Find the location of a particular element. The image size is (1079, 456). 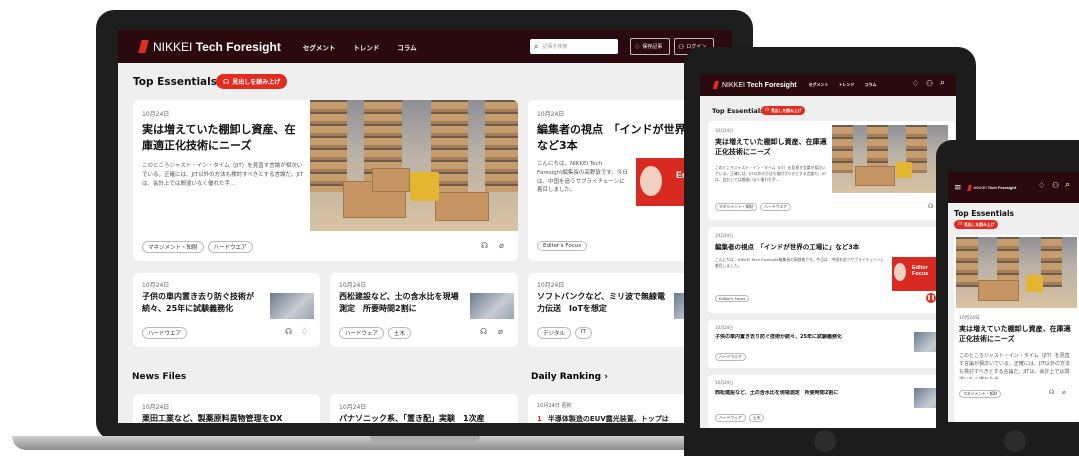

menu-icon: ≡ is located at coordinates (958, 188).